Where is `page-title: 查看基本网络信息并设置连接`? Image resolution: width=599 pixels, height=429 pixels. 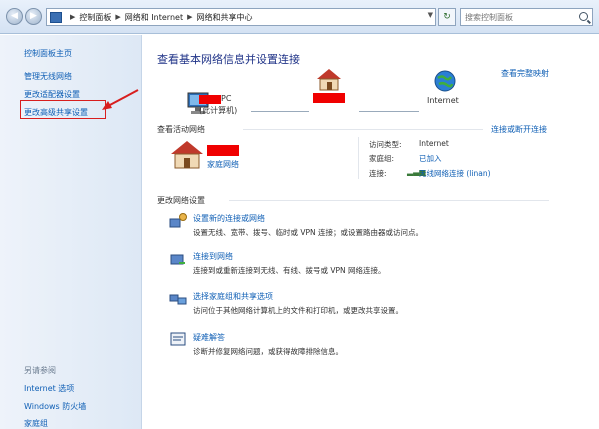
page-title: 查看基本网络信息并设置连接 is located at coordinates (228, 59).